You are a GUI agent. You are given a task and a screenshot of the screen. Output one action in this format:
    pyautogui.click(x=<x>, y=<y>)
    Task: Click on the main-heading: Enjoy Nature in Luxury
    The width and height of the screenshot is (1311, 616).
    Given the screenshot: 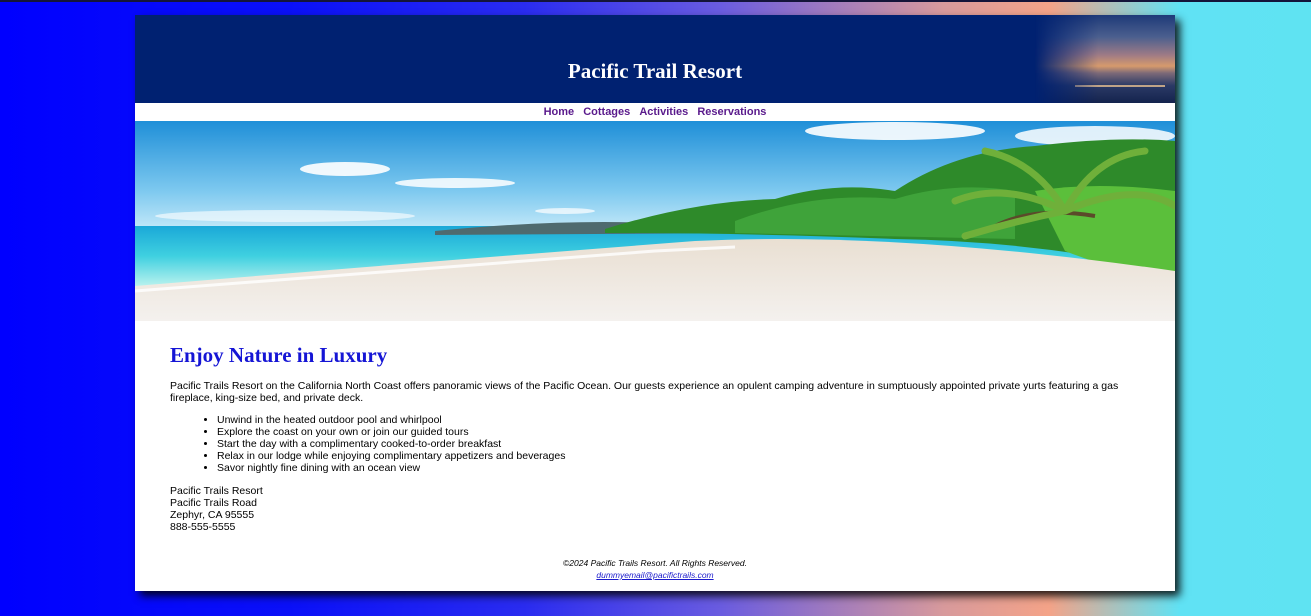 What is the action you would take?
    pyautogui.click(x=279, y=355)
    